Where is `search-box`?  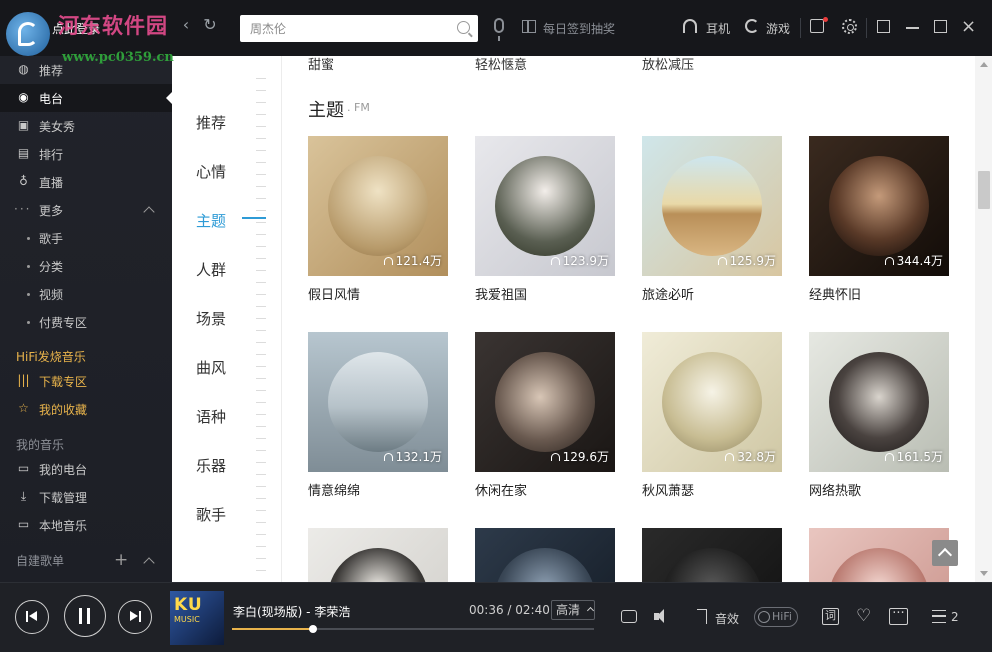
search-box is located at coordinates (359, 28).